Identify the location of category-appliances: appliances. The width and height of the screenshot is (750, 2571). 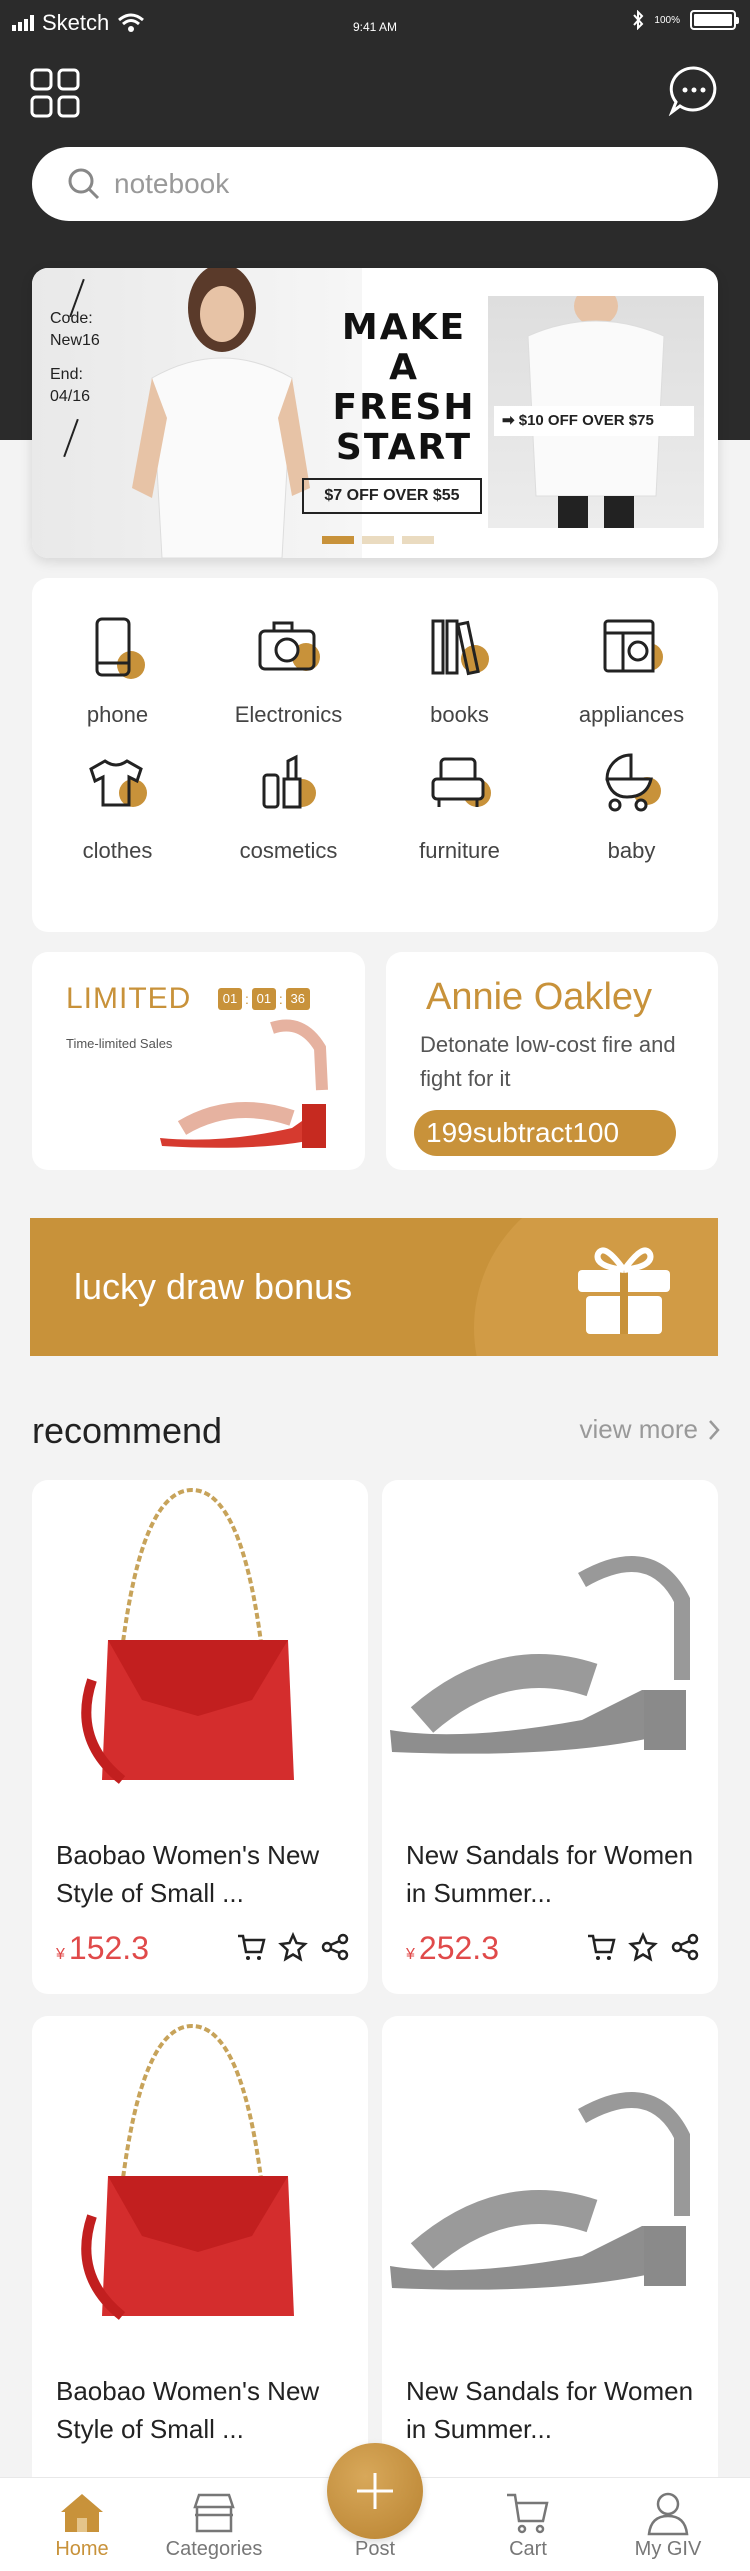
(631, 668).